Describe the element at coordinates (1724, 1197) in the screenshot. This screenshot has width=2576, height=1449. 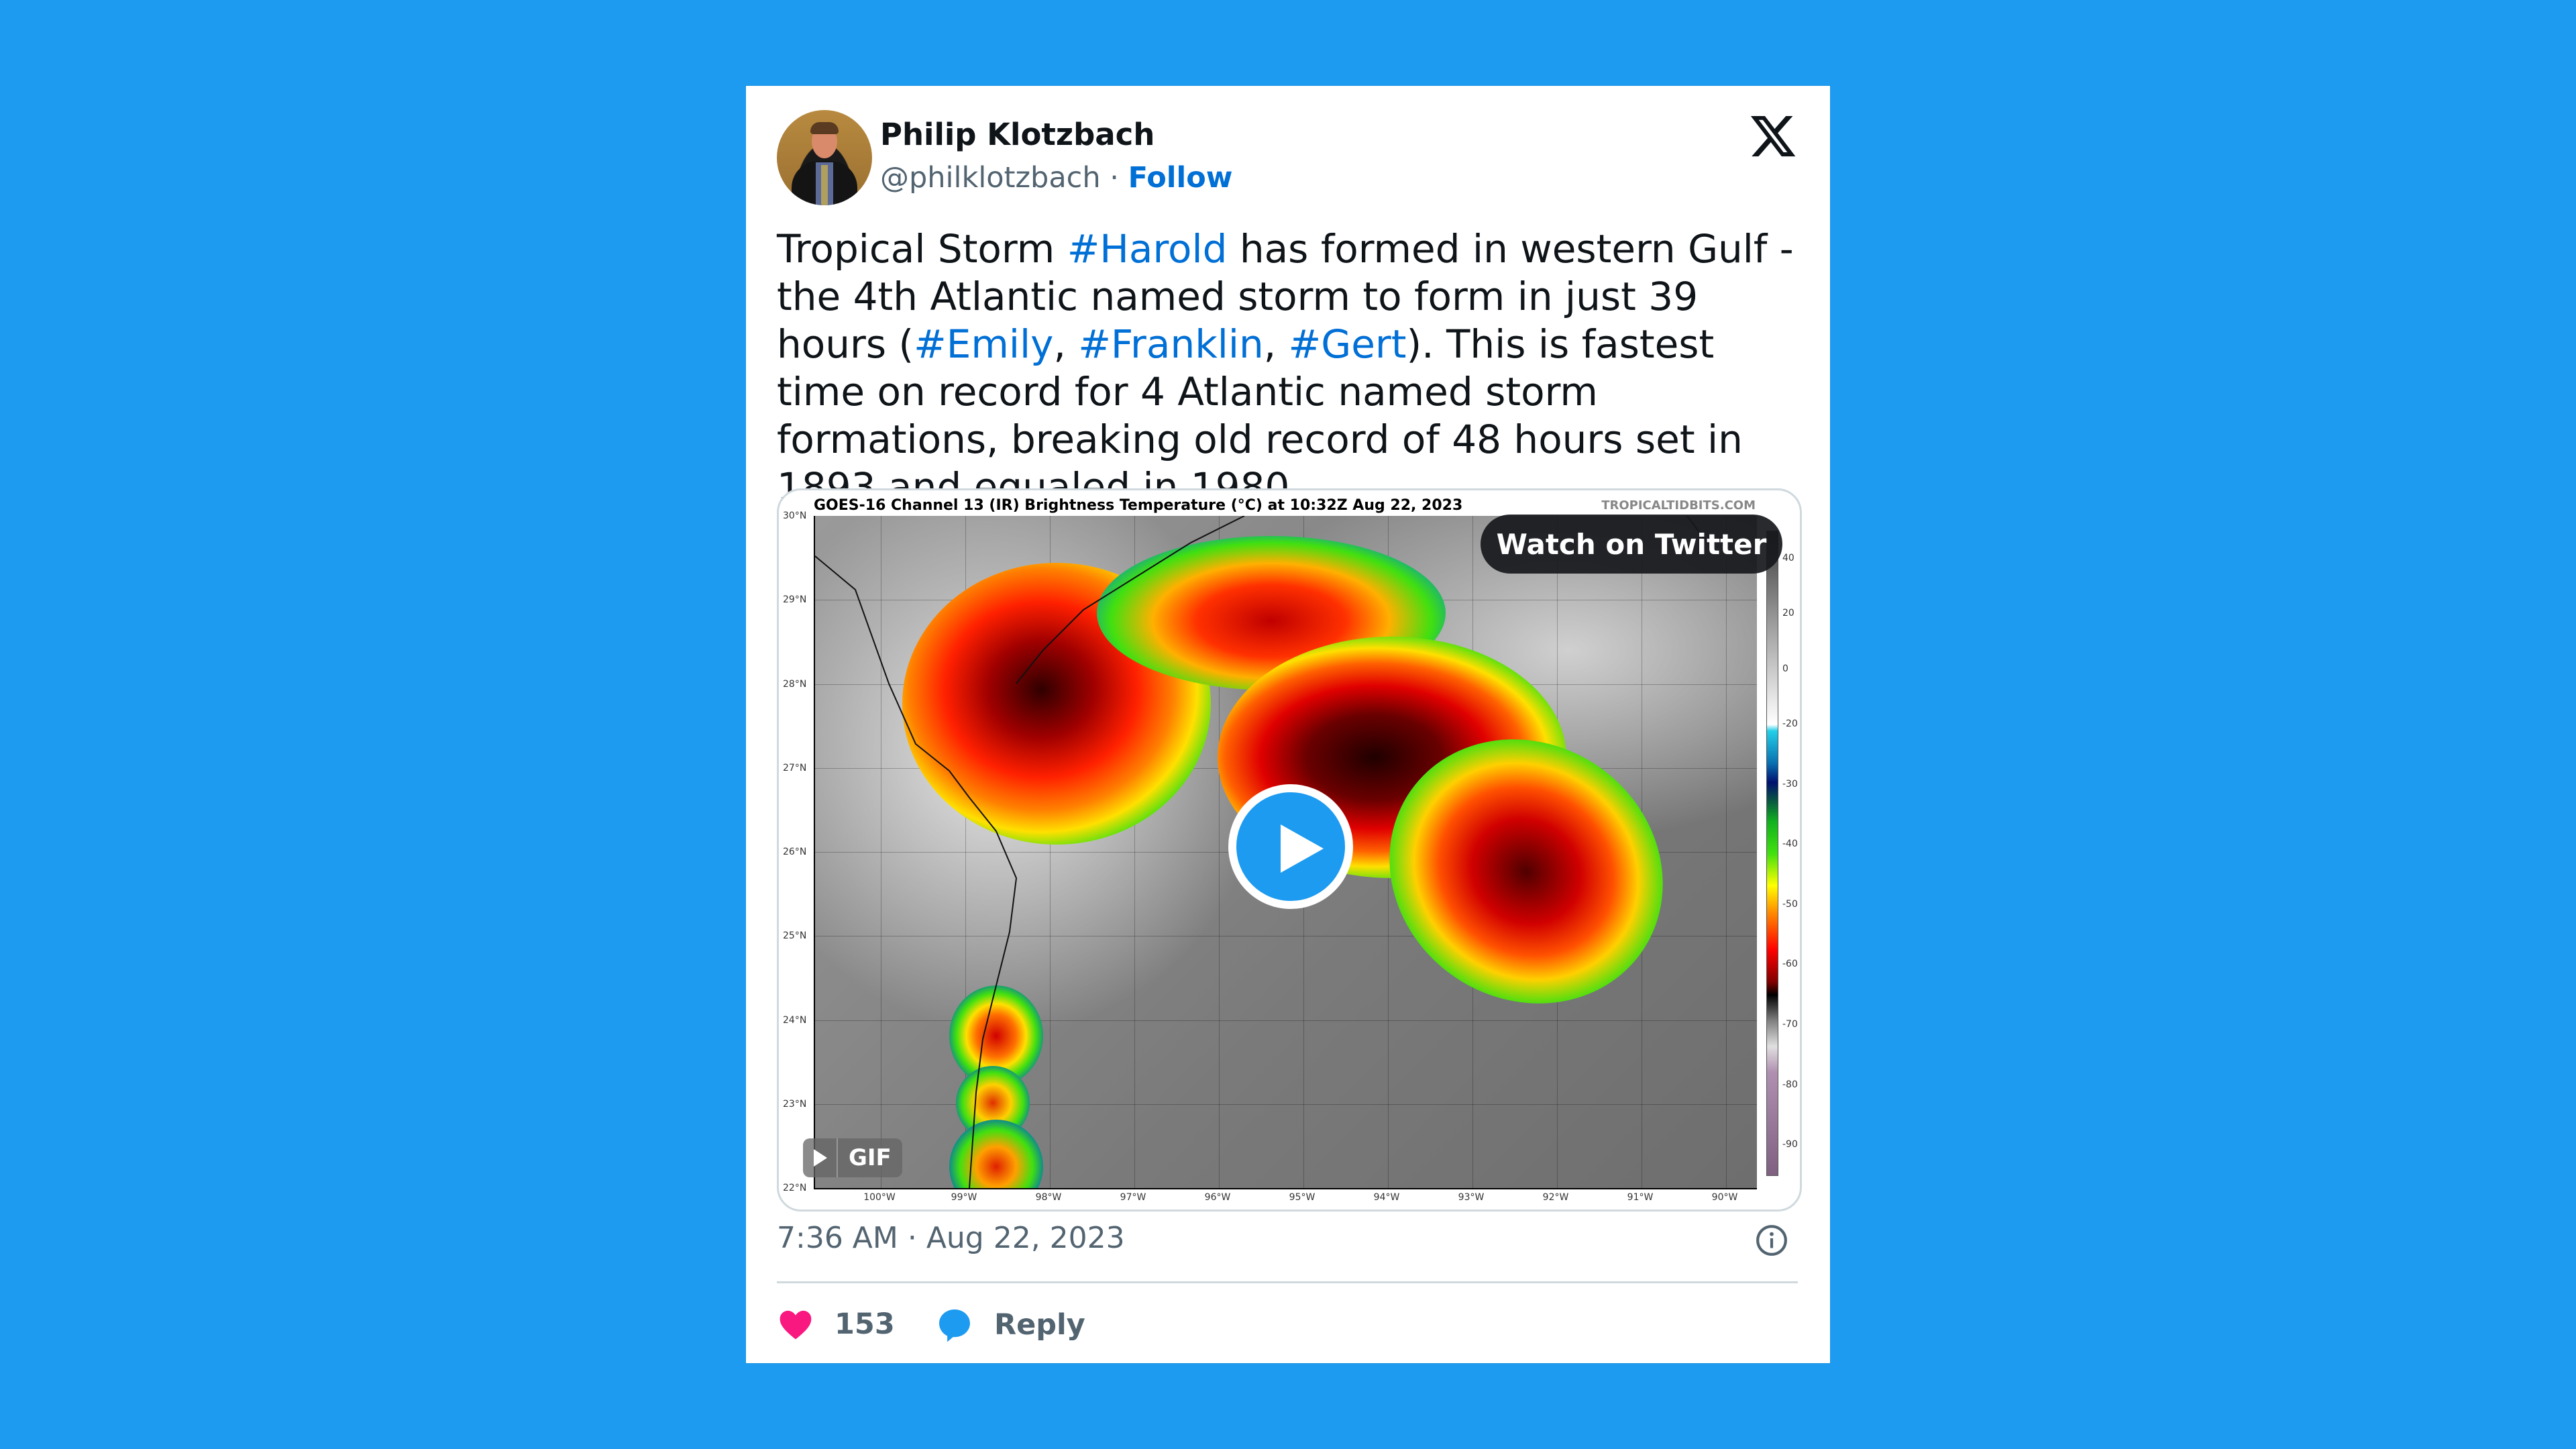
I see `longitude-label: 90°W` at that location.